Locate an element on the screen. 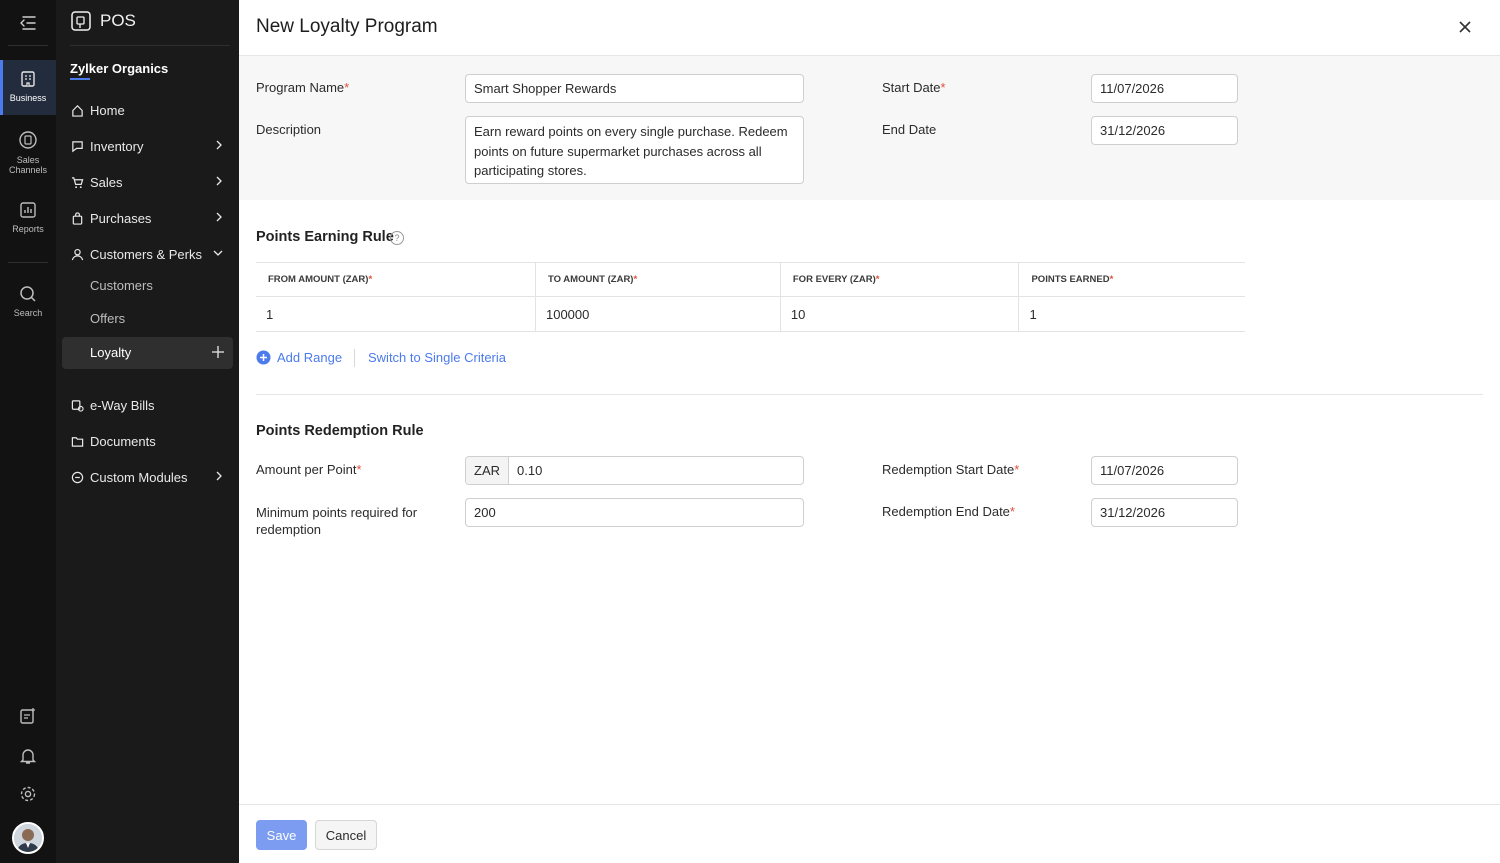 This screenshot has height=863, width=1500. rail-item-business: Business is located at coordinates (28, 87).